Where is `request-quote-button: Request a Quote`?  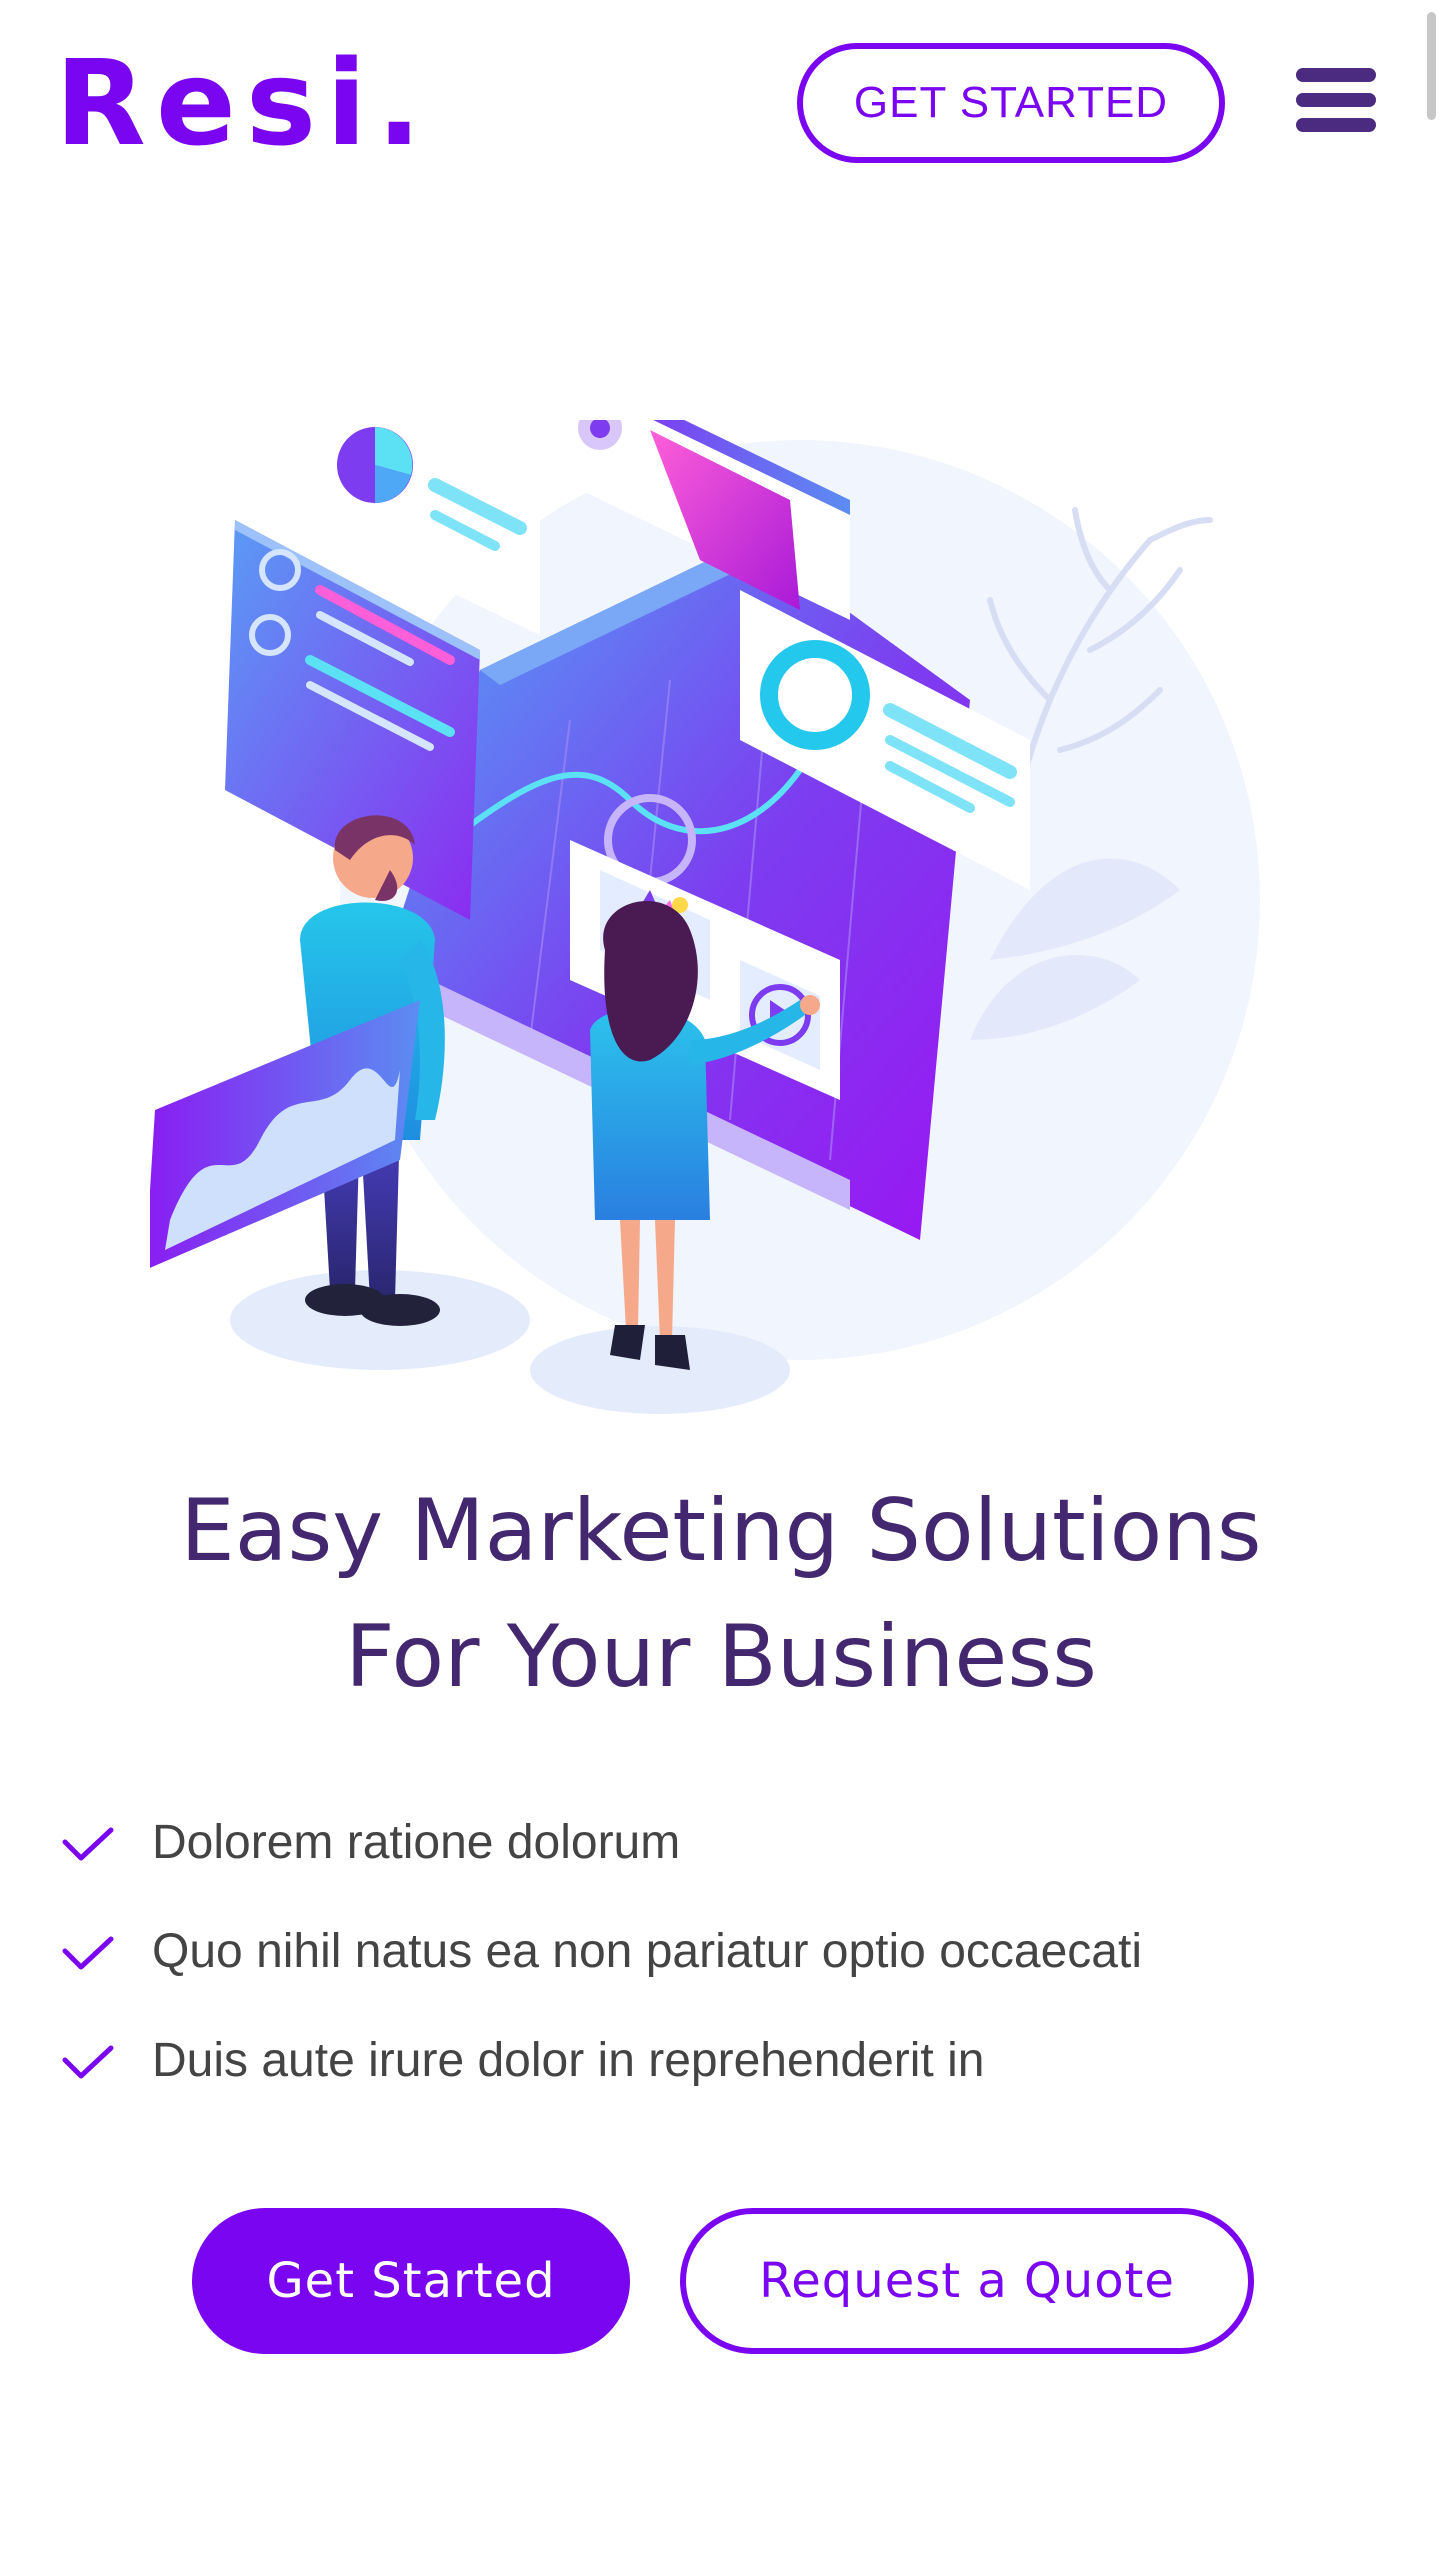 request-quote-button: Request a Quote is located at coordinates (967, 2281).